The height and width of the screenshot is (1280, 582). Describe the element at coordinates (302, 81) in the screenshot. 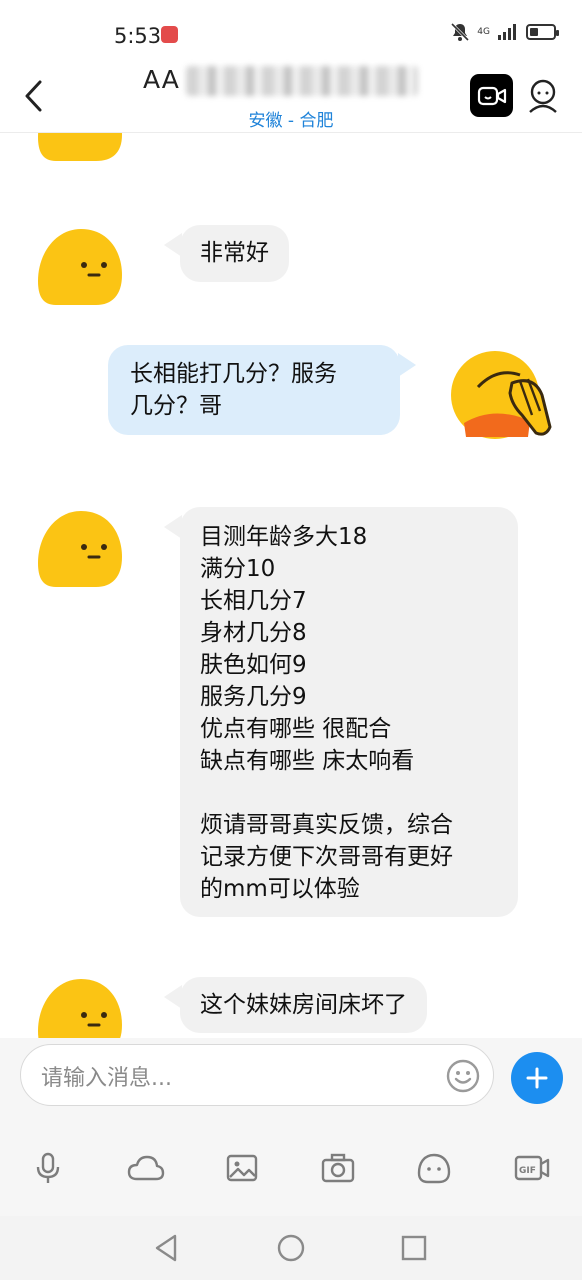

I see `title-redaction` at that location.